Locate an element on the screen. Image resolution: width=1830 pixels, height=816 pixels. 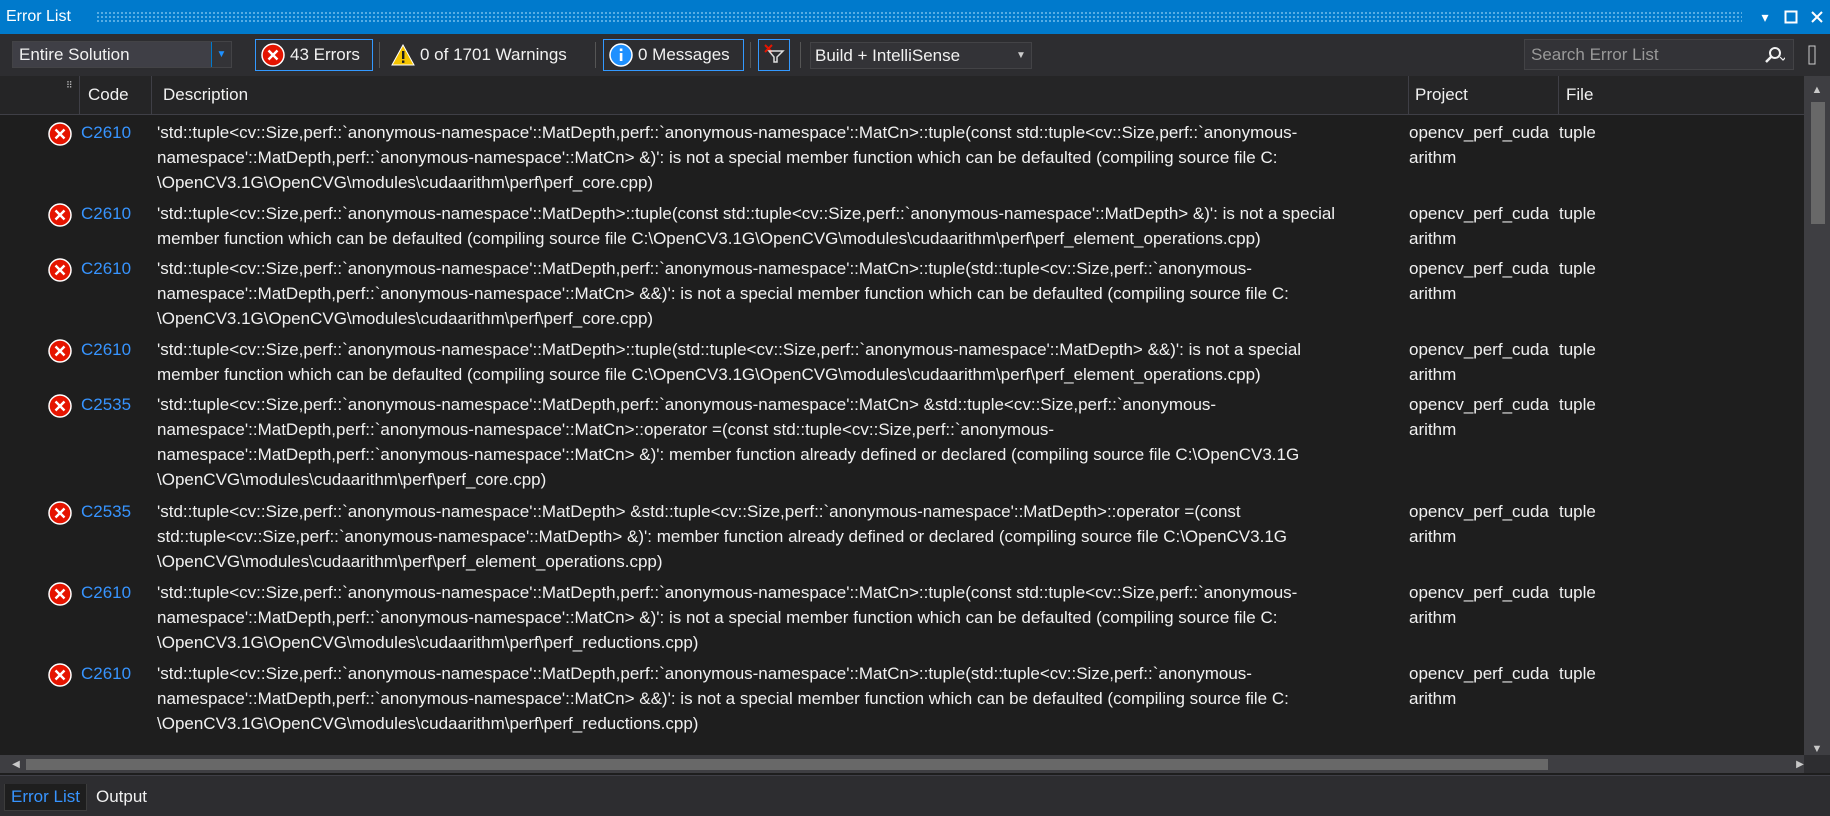
vertical-scrollbar: ▲ ▼ is located at coordinates (1817, 415).